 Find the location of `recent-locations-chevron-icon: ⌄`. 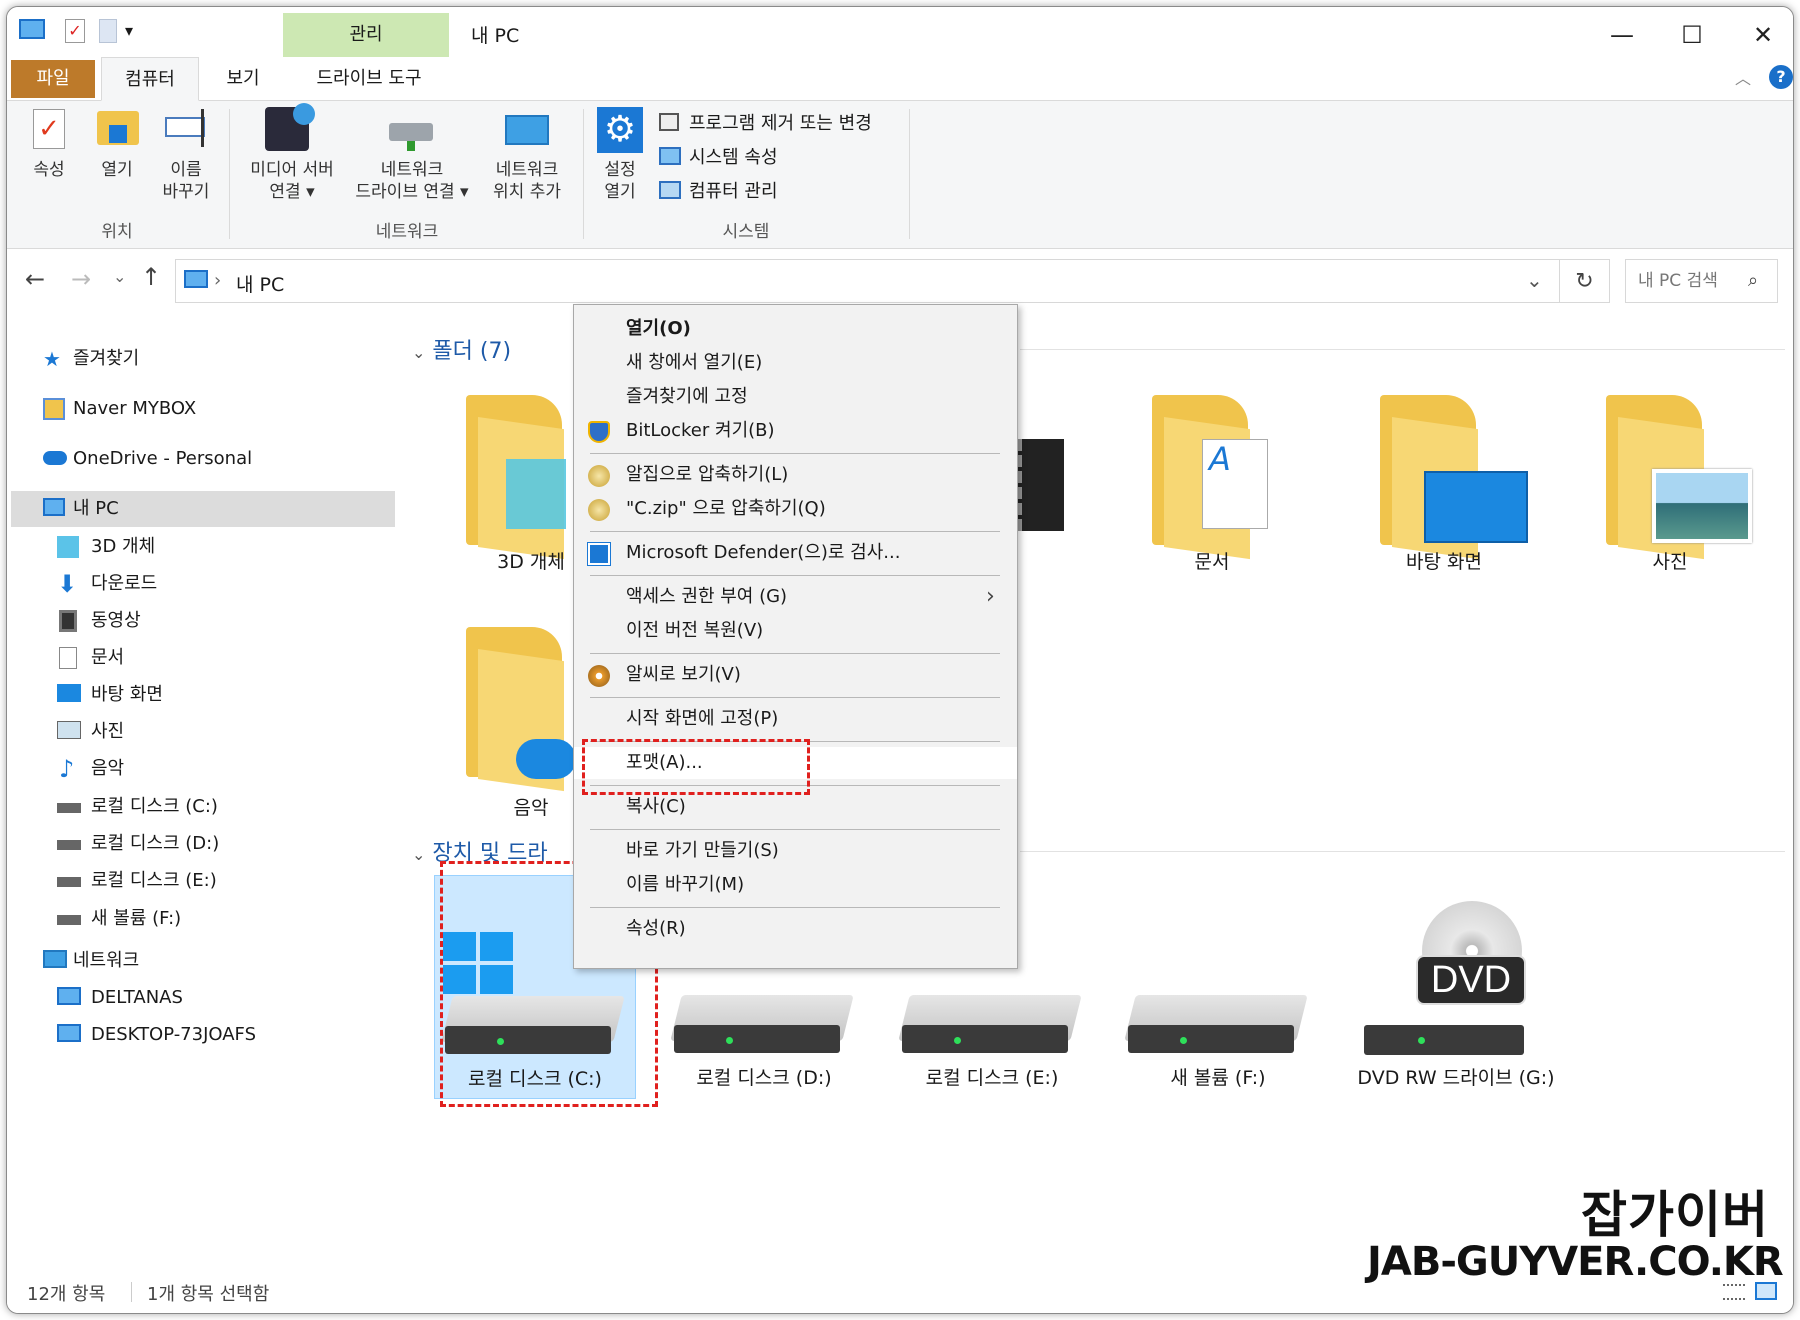

recent-locations-chevron-icon: ⌄ is located at coordinates (119, 276).